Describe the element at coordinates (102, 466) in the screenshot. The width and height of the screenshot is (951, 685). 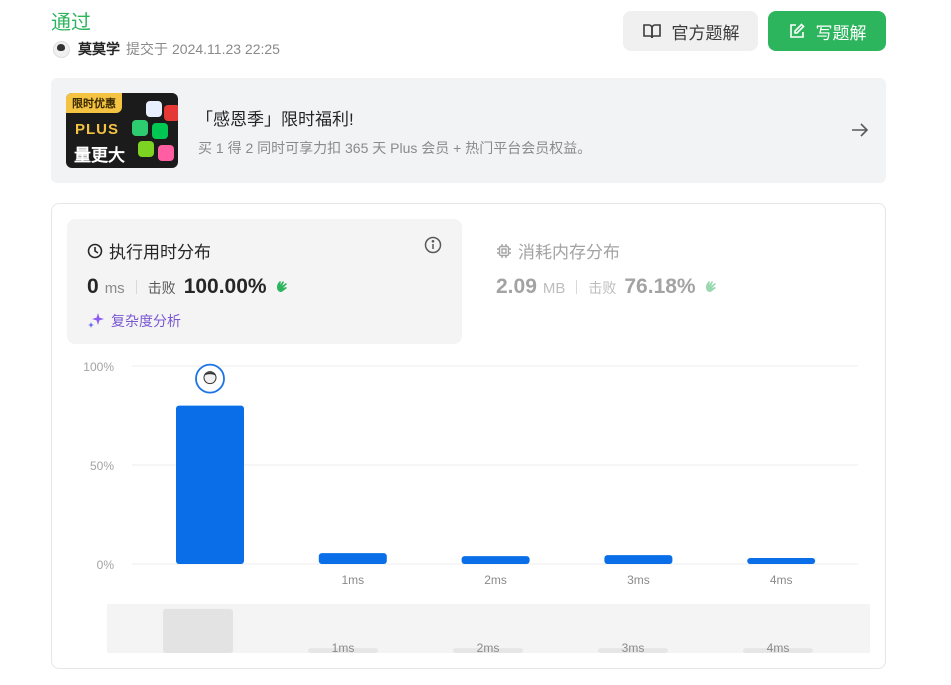
I see `y-tick-label: 50%` at that location.